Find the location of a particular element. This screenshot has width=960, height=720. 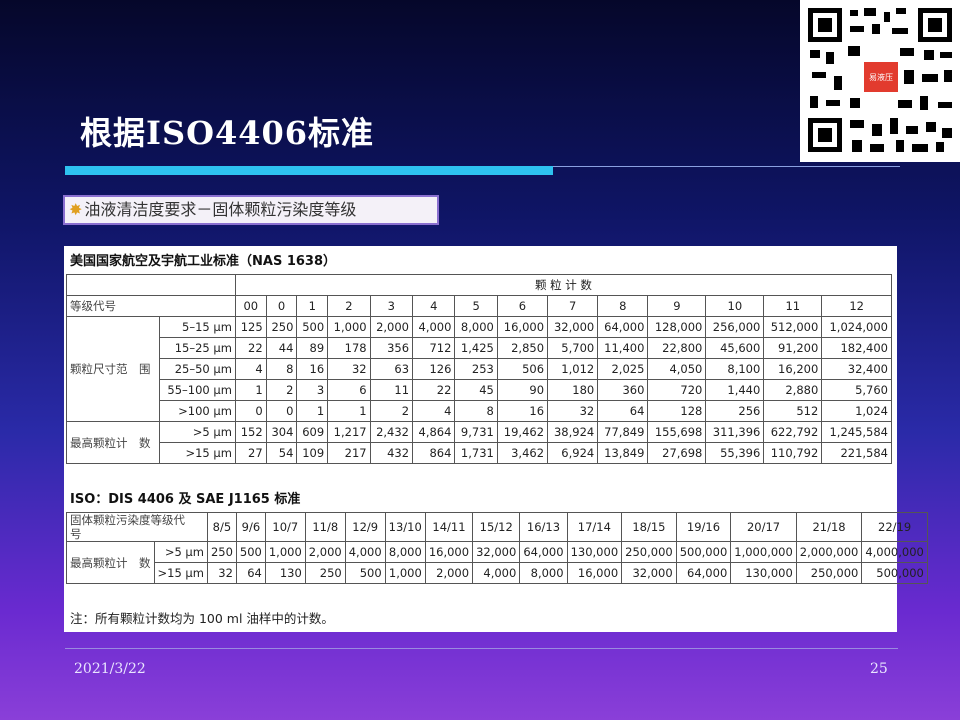

iso-value-cell: 64 is located at coordinates (250, 573).